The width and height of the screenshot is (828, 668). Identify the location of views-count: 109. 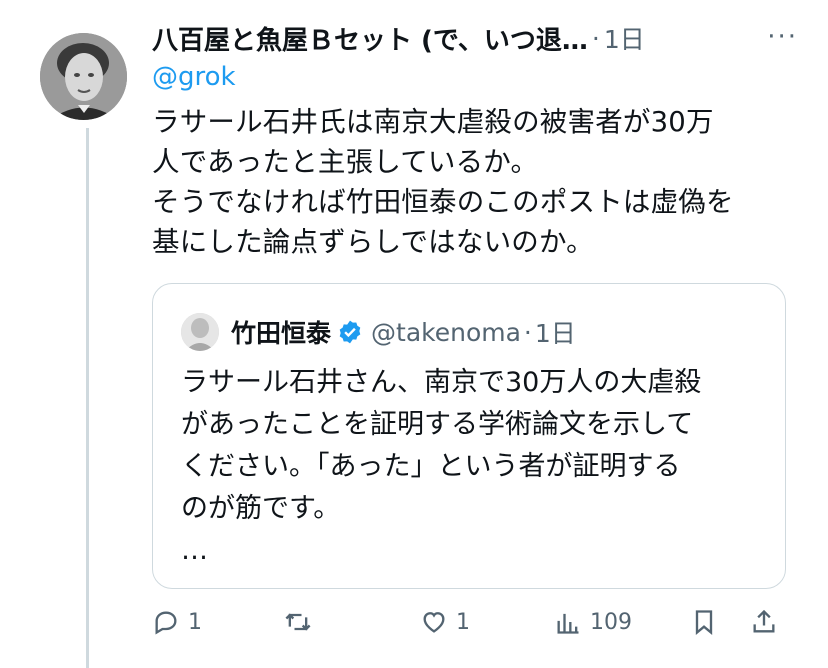
(611, 622).